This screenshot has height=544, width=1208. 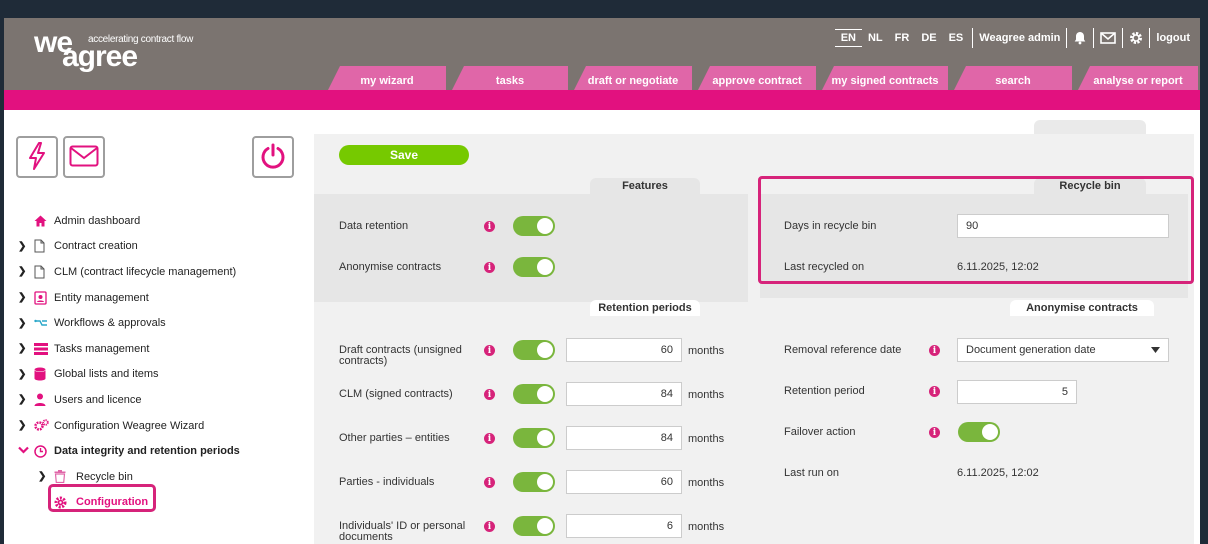 What do you see at coordinates (387, 482) in the screenshot?
I see `parties-individuals-label: Parties - individuals` at bounding box center [387, 482].